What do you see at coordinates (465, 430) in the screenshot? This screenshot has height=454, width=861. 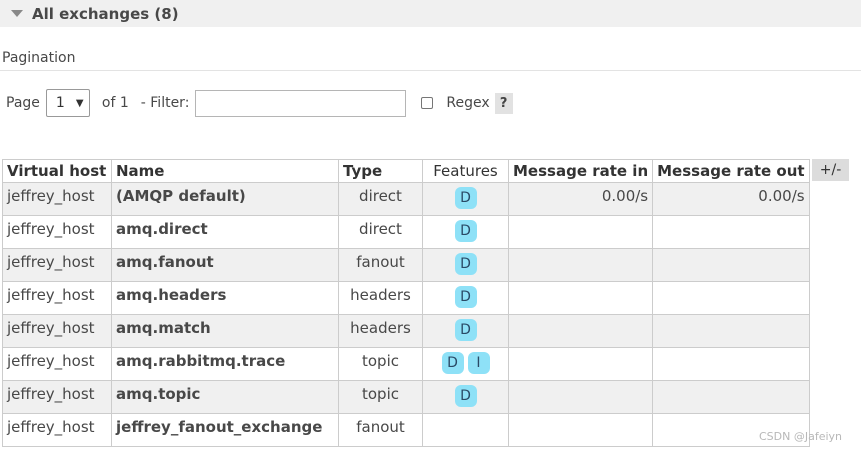 I see `features-cell` at bounding box center [465, 430].